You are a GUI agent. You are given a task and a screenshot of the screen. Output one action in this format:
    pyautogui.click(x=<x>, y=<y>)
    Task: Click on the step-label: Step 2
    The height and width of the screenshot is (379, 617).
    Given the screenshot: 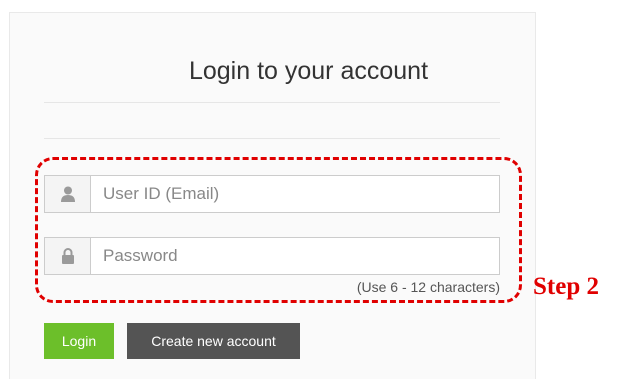 What is the action you would take?
    pyautogui.click(x=566, y=286)
    